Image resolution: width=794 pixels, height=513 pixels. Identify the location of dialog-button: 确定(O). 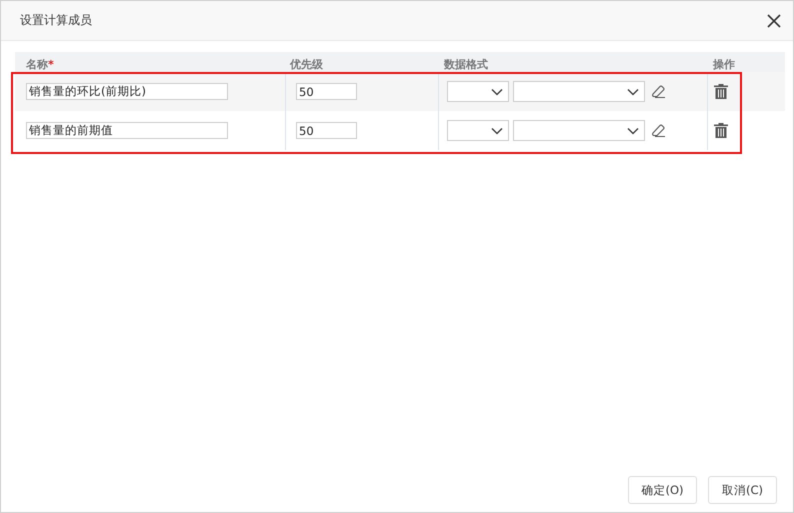
(662, 490).